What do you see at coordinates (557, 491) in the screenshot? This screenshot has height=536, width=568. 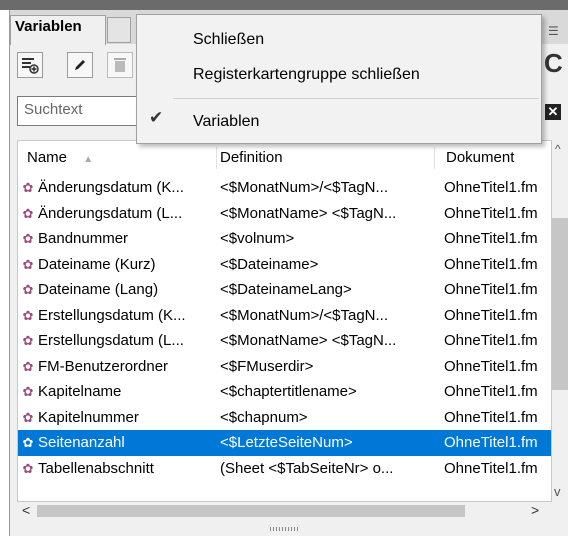 I see `scroll-down-icon: v` at bounding box center [557, 491].